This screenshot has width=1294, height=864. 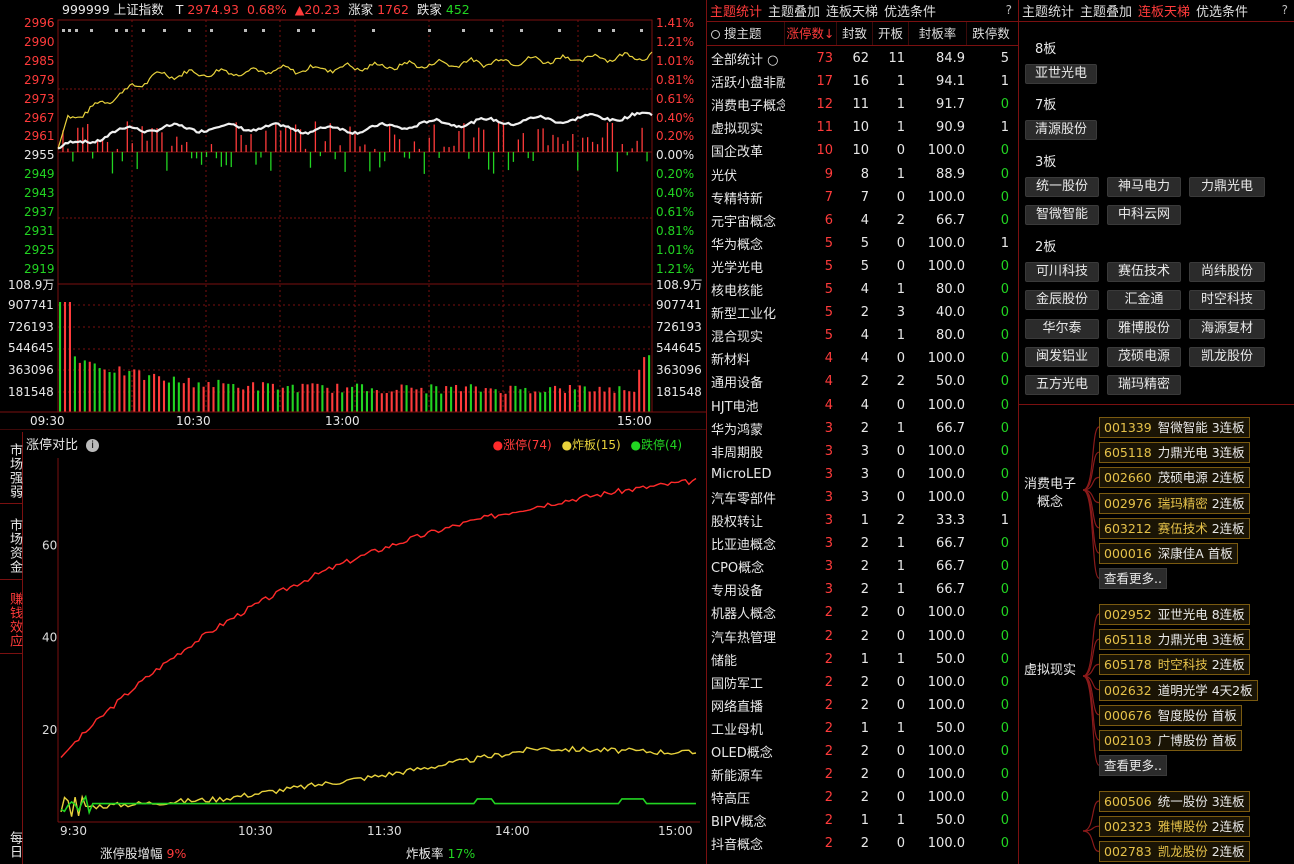 I want to click on ladder-stock-button: 亚世光电, so click(x=1061, y=74).